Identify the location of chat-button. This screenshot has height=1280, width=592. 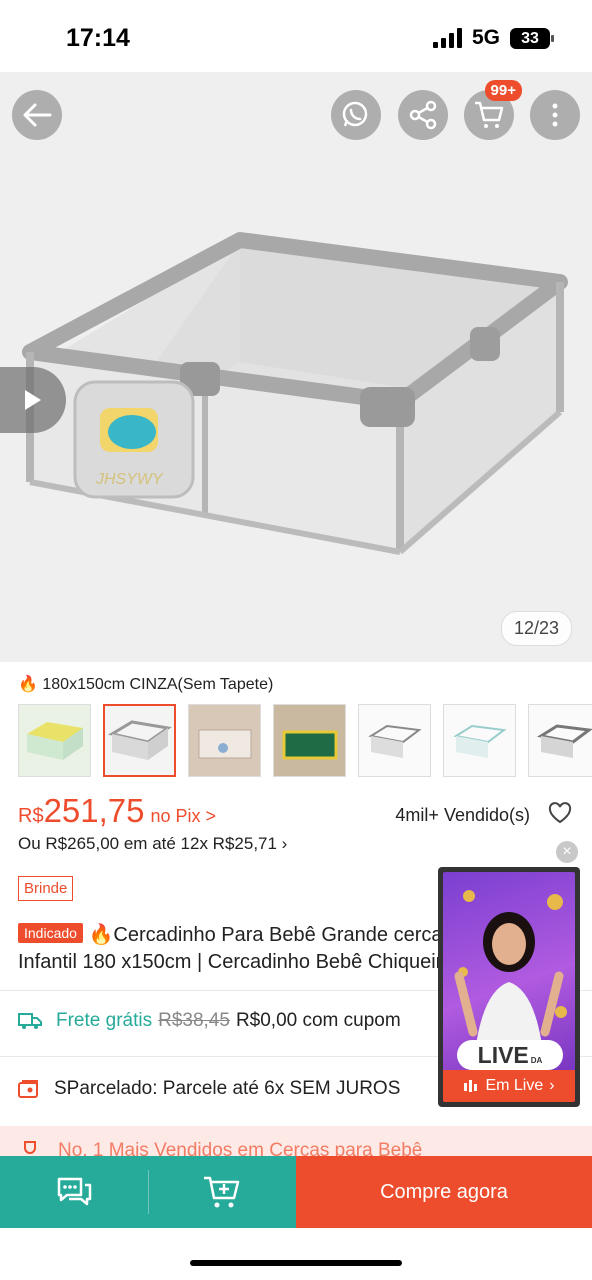
(74, 1192).